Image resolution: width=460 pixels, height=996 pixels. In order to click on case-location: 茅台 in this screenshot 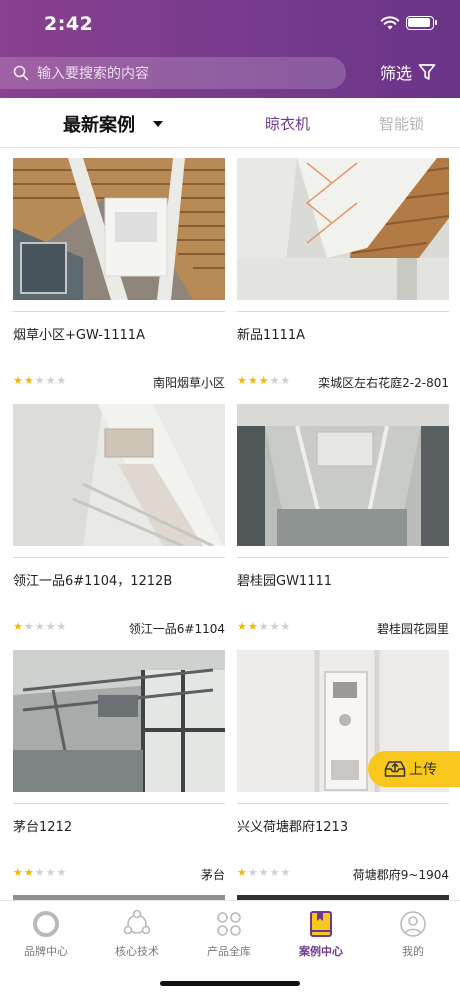, I will do `click(212, 875)`.